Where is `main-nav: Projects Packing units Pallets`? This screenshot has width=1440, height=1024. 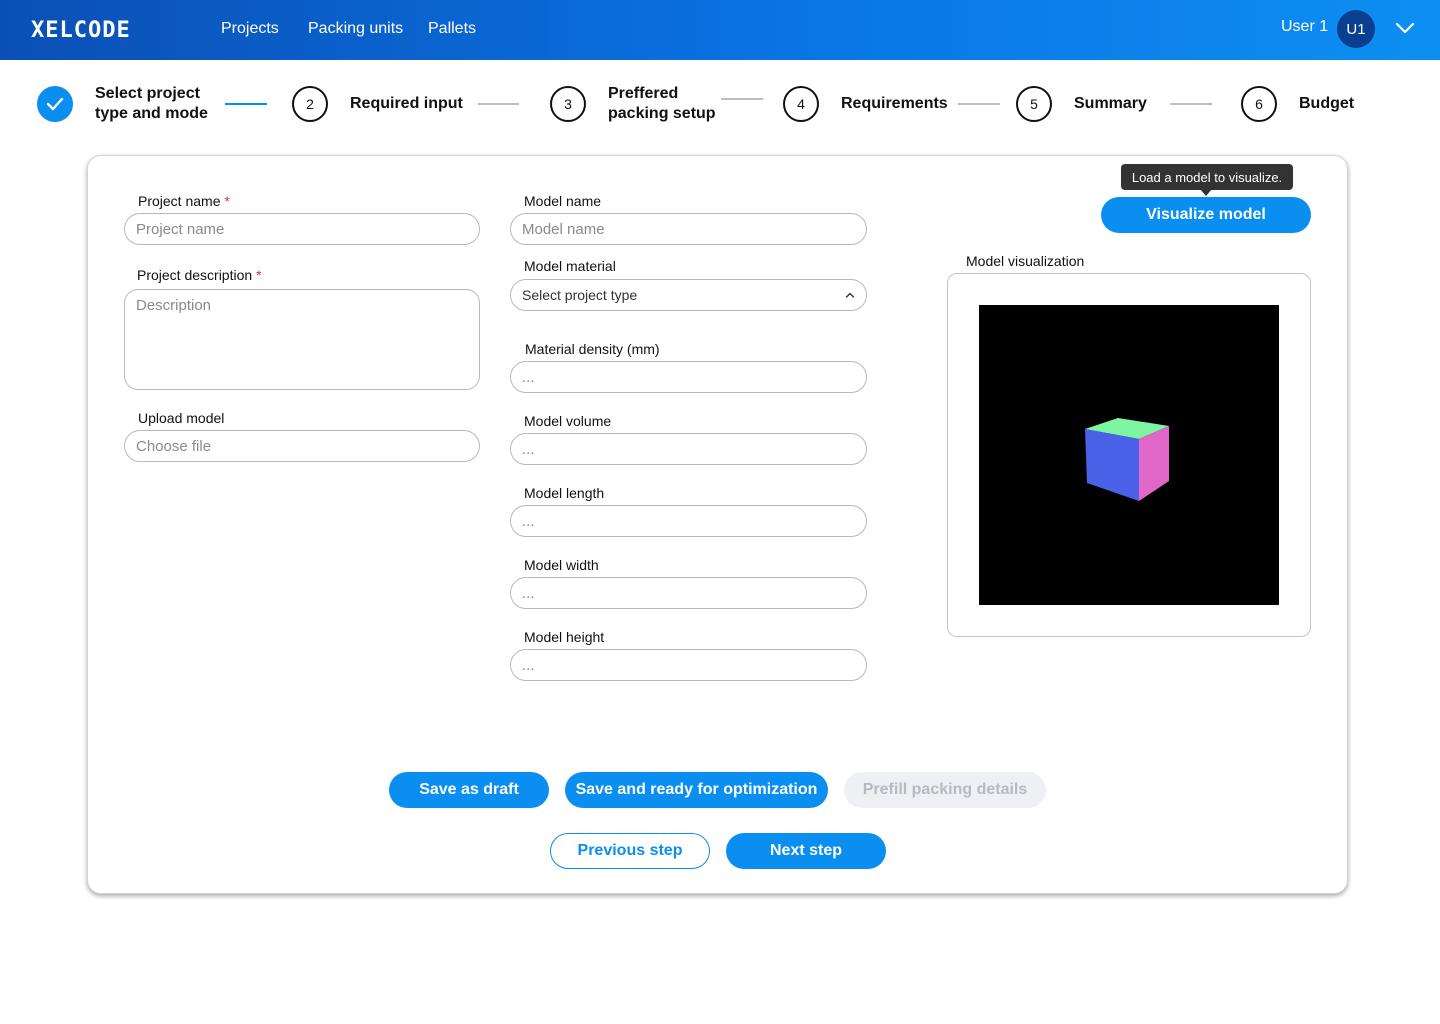 main-nav: Projects Packing units Pallets is located at coordinates (348, 29).